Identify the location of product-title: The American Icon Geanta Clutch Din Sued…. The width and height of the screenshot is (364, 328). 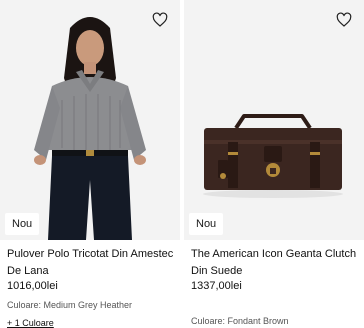
(276, 263).